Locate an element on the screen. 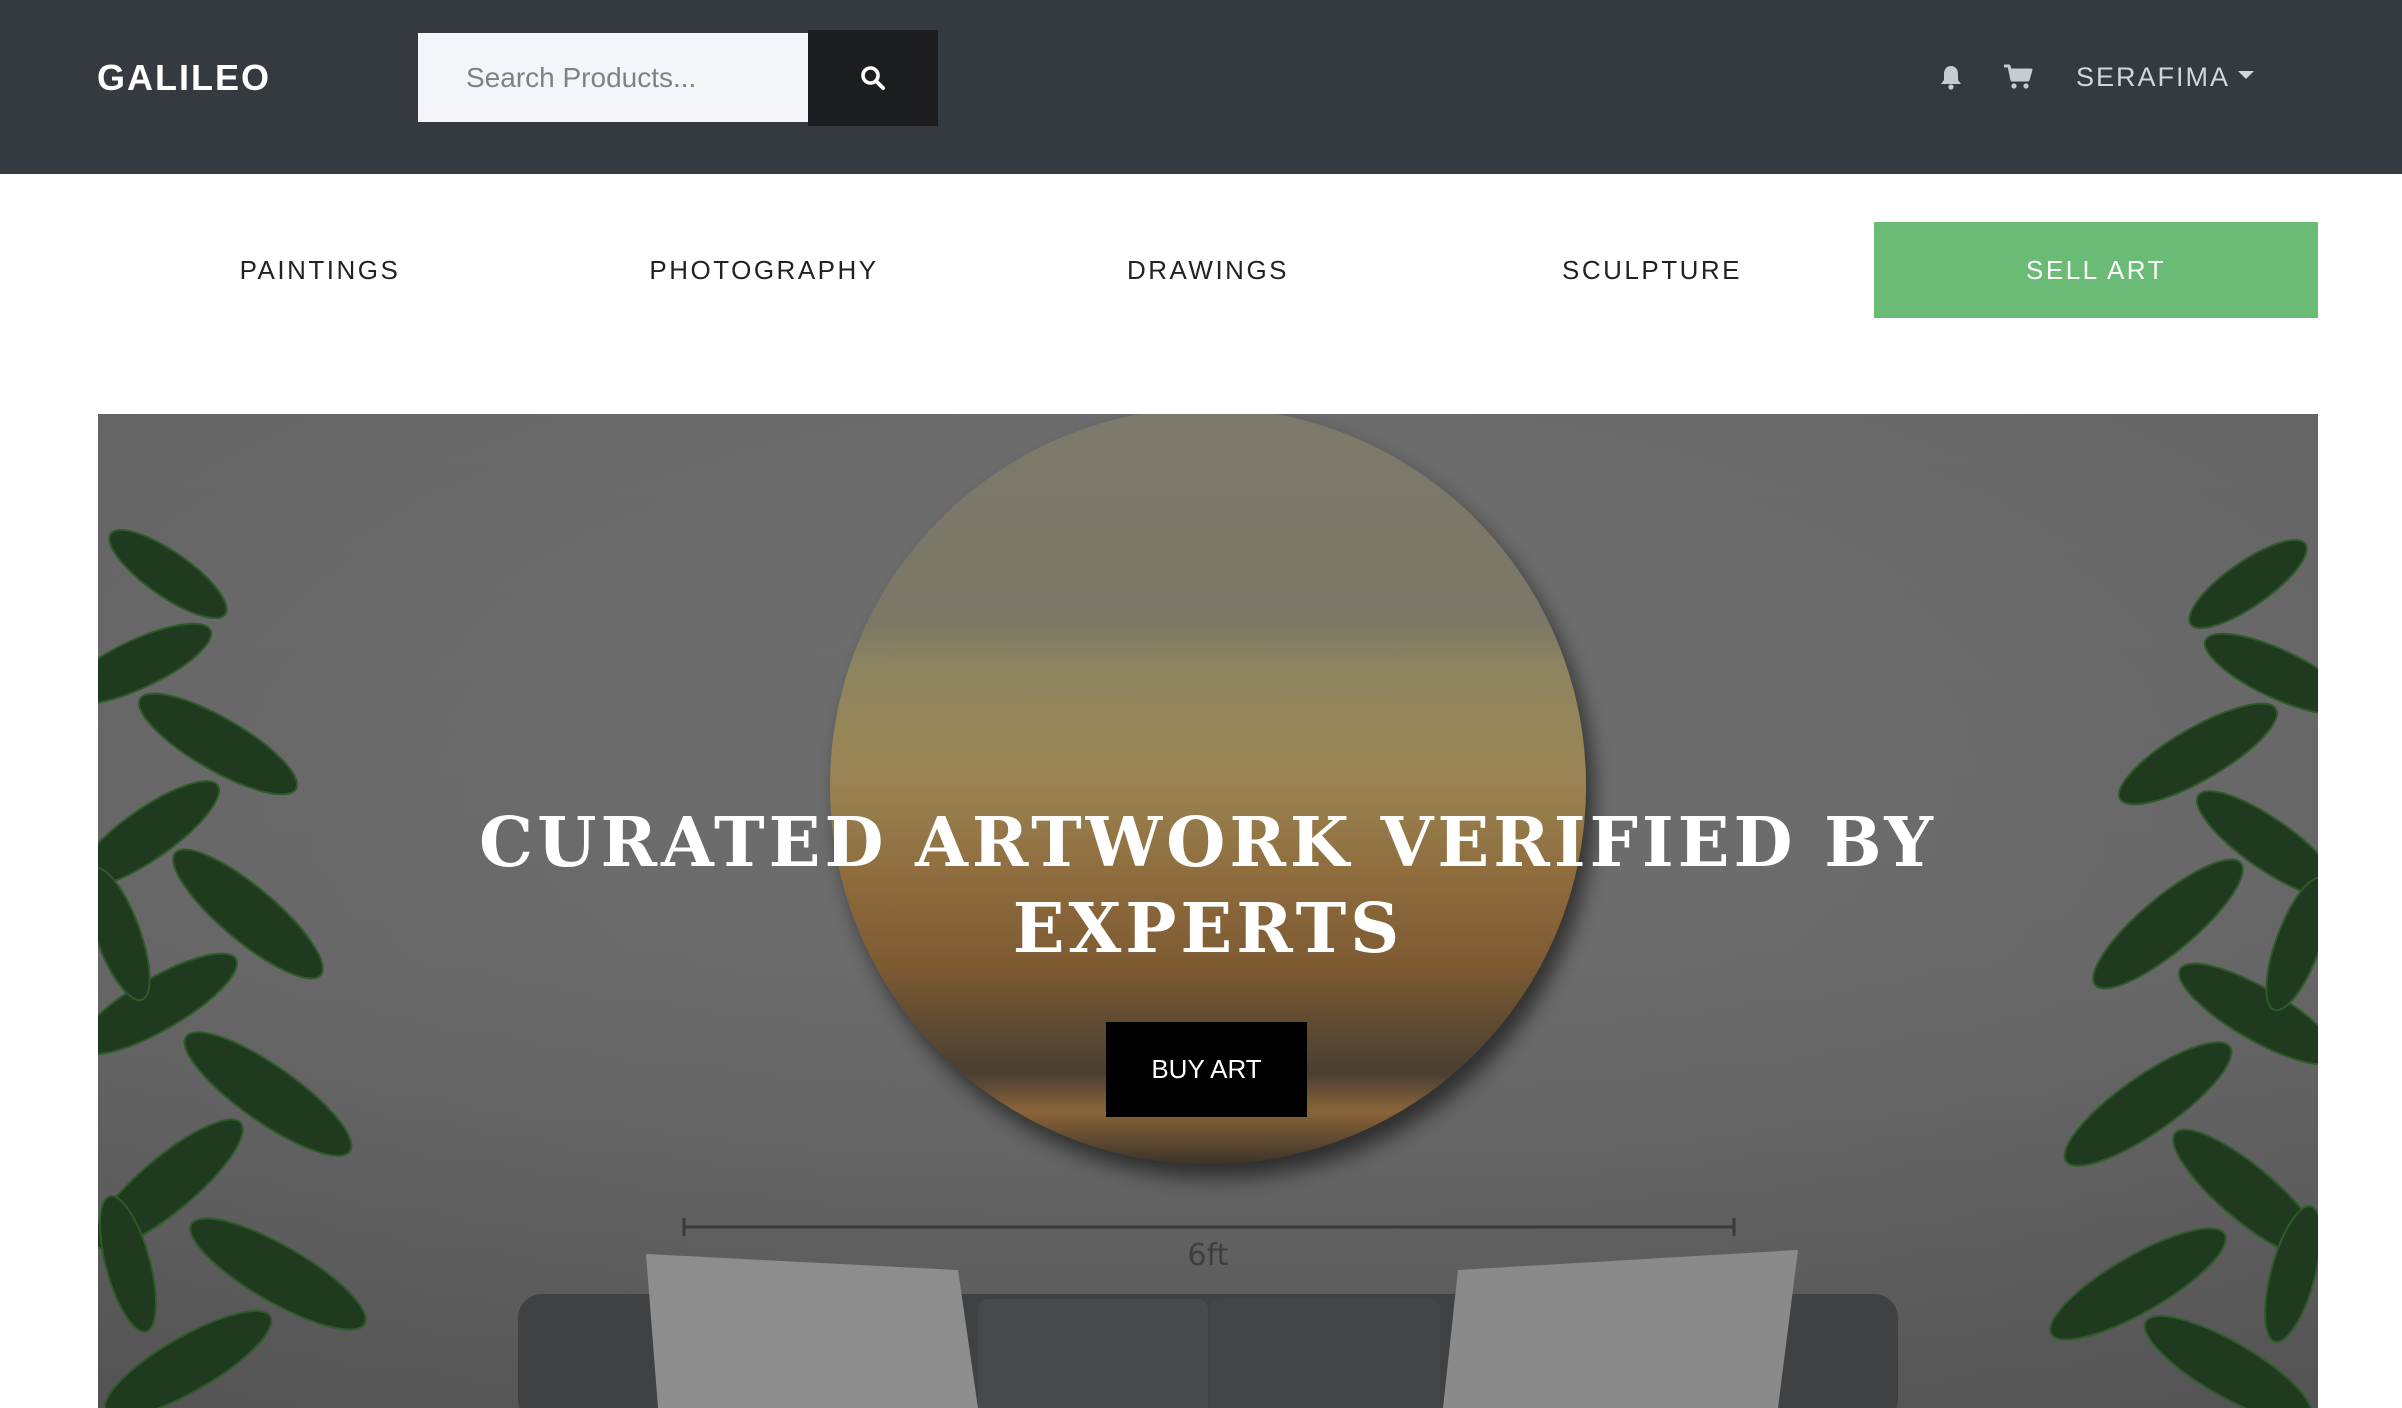 This screenshot has height=1408, width=2402. bell-icon is located at coordinates (1951, 78).